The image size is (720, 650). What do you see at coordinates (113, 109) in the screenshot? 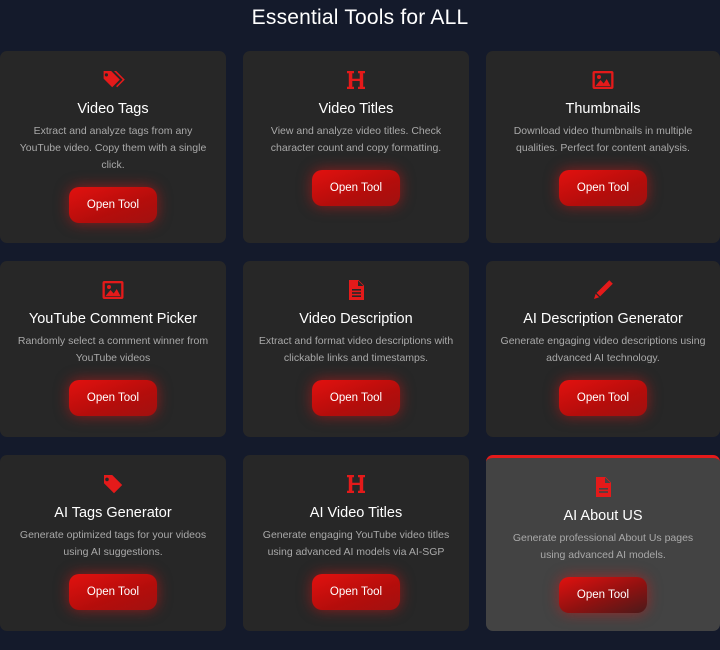
I see `card-title: Video Tags` at bounding box center [113, 109].